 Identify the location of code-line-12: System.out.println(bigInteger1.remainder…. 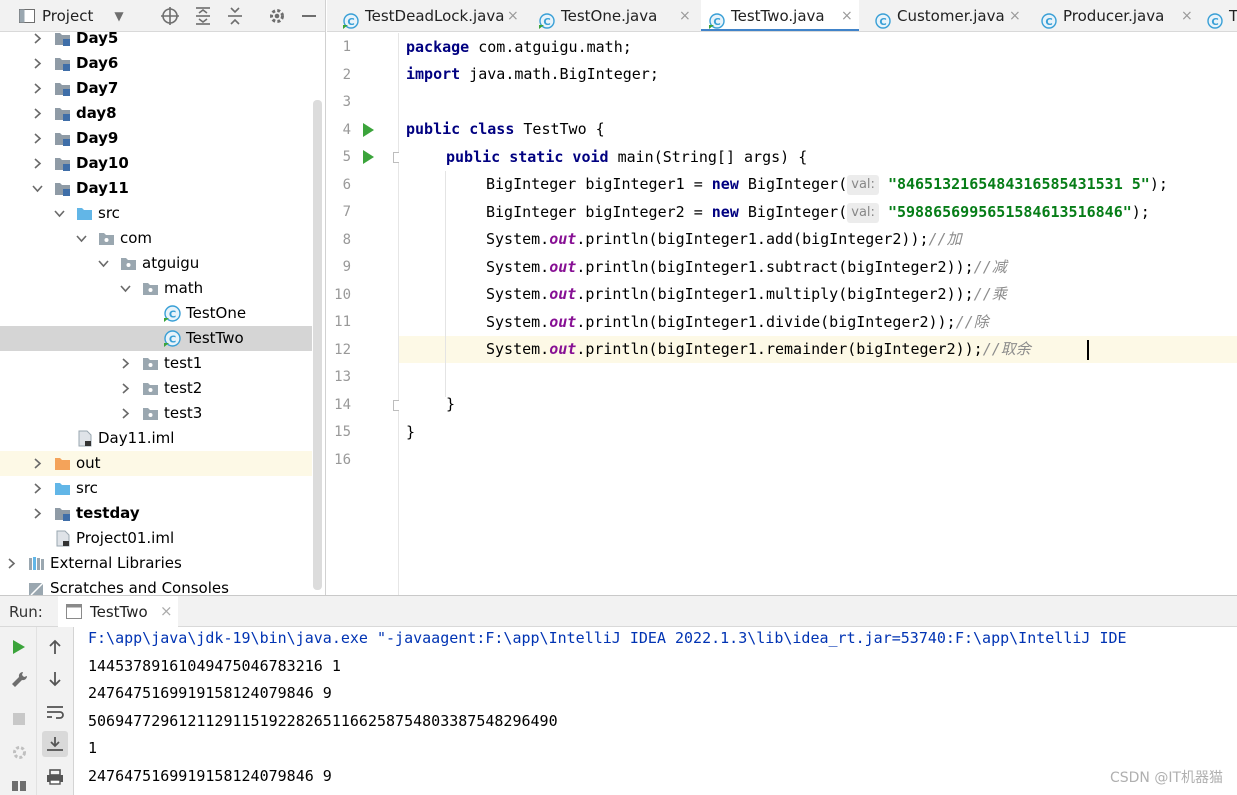
(758, 349).